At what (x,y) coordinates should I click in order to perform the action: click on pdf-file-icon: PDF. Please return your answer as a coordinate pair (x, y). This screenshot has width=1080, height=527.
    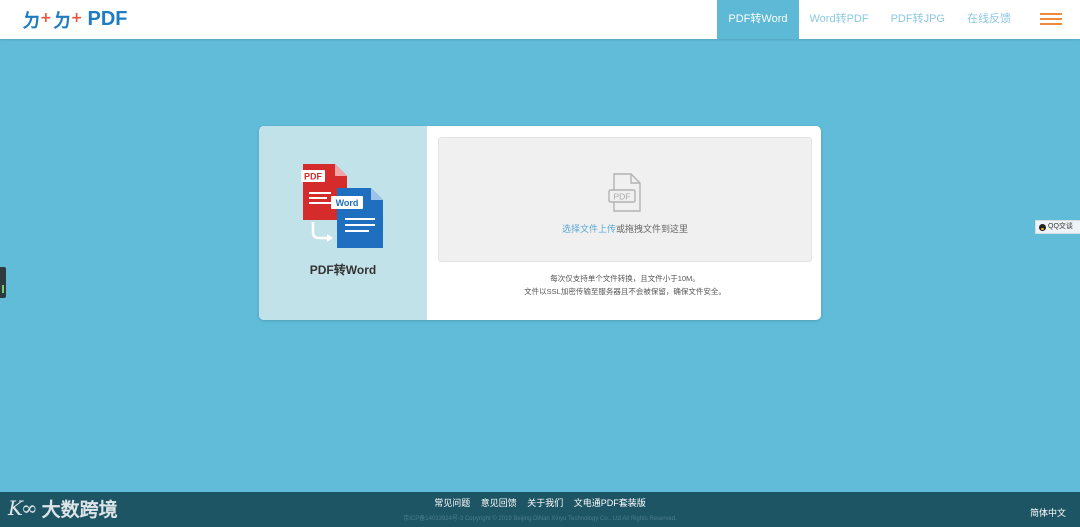
    Looking at the image, I should click on (624, 192).